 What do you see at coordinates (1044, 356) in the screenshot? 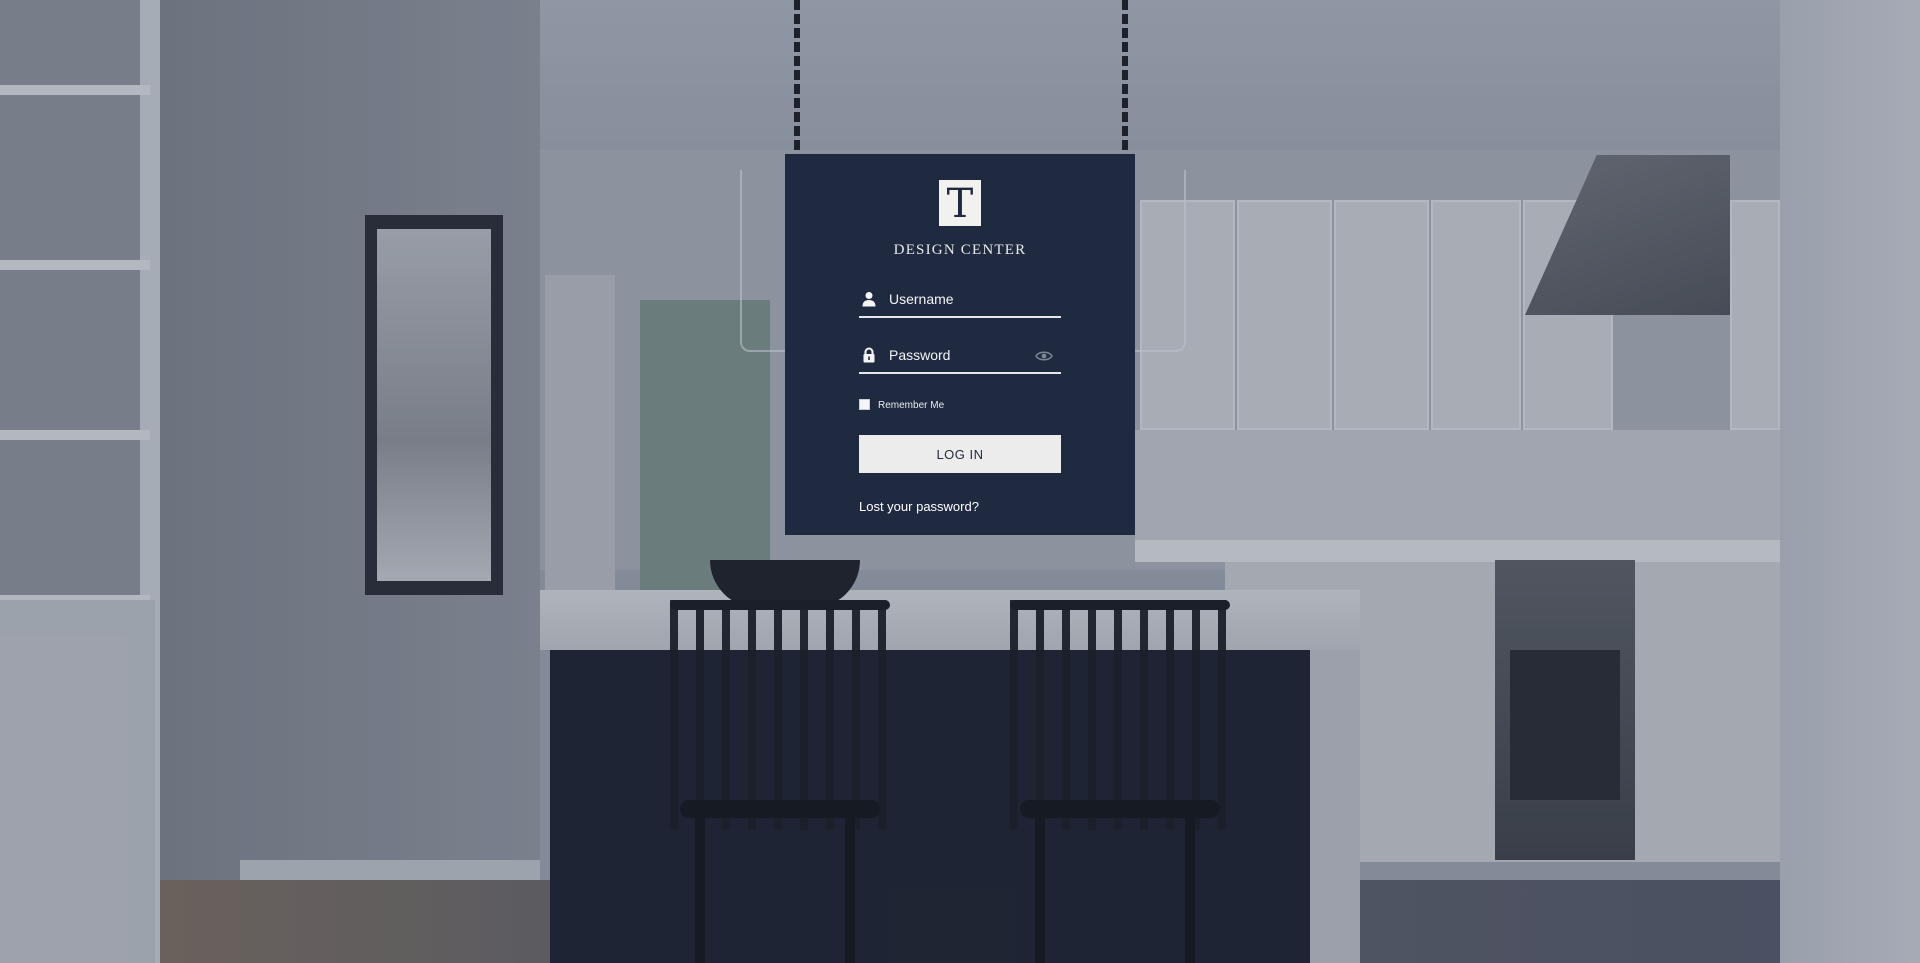
I see `eye-icon` at bounding box center [1044, 356].